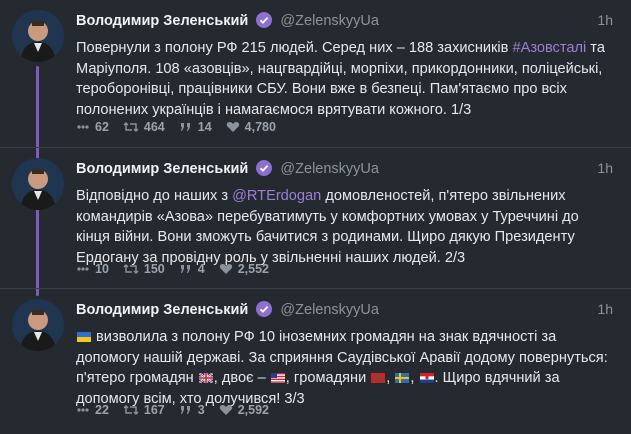  What do you see at coordinates (426, 378) in the screenshot?
I see `croatia-flag-icon` at bounding box center [426, 378].